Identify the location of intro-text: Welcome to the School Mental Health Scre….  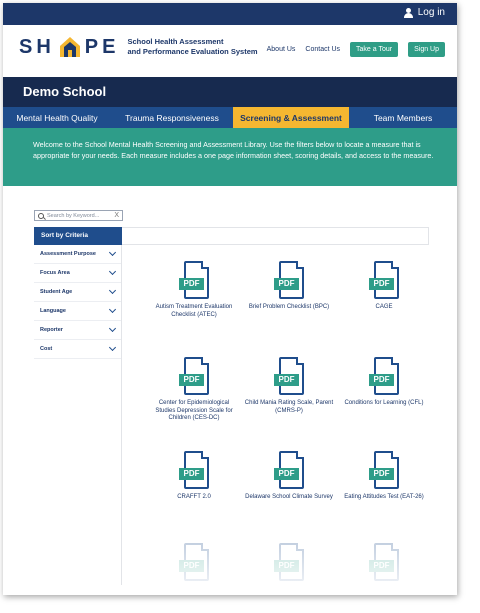
(230, 157).